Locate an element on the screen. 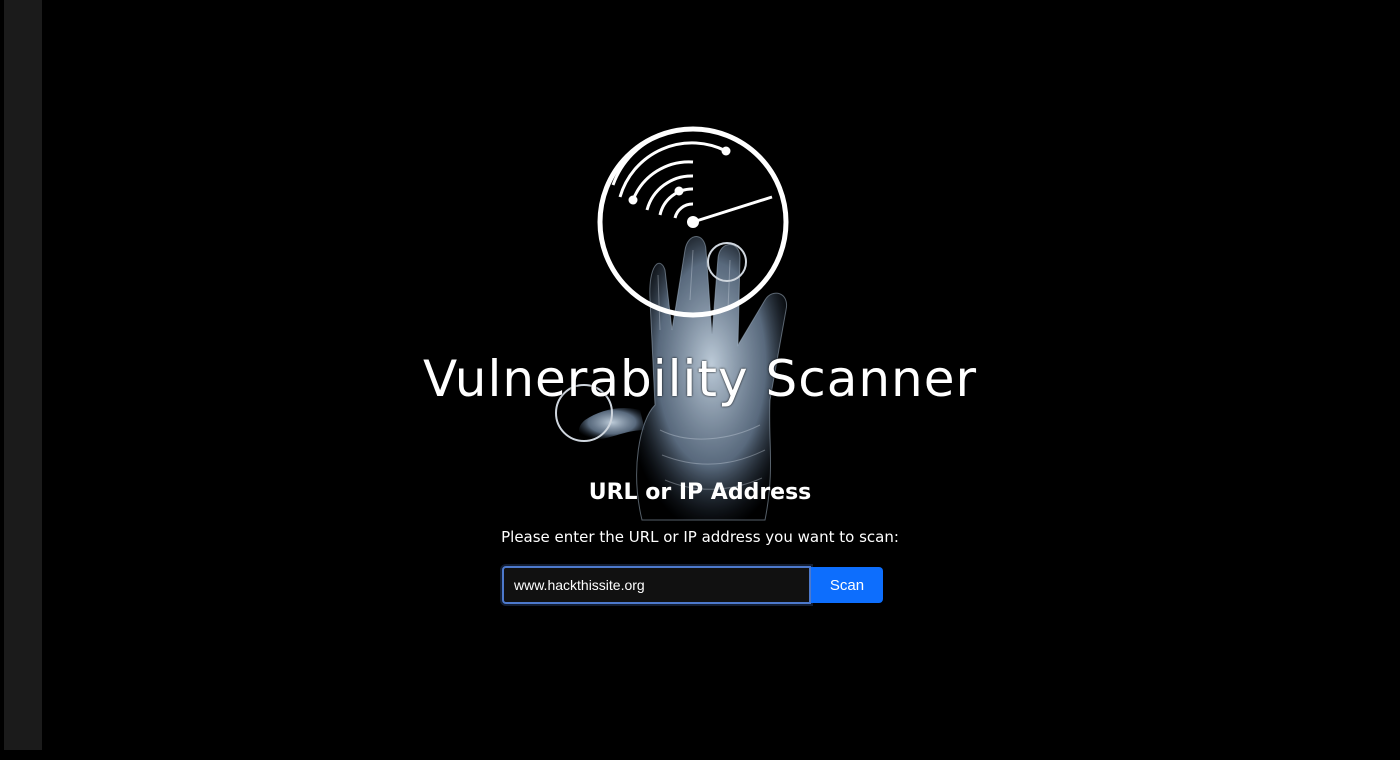 The image size is (1400, 760). section-title: URL or IP Address is located at coordinates (700, 492).